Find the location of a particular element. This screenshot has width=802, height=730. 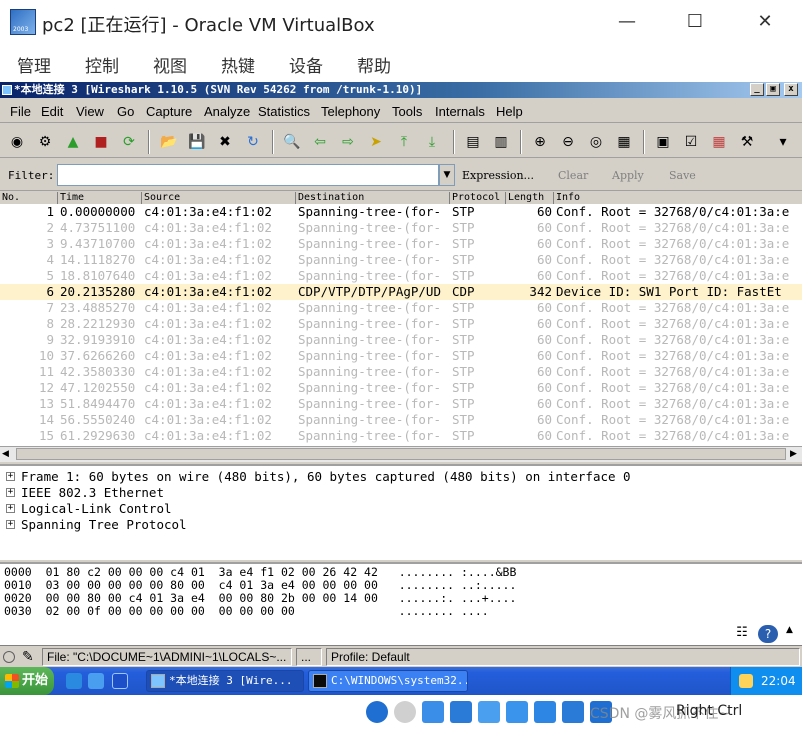

menu-telephony: Telephony is located at coordinates (350, 111).